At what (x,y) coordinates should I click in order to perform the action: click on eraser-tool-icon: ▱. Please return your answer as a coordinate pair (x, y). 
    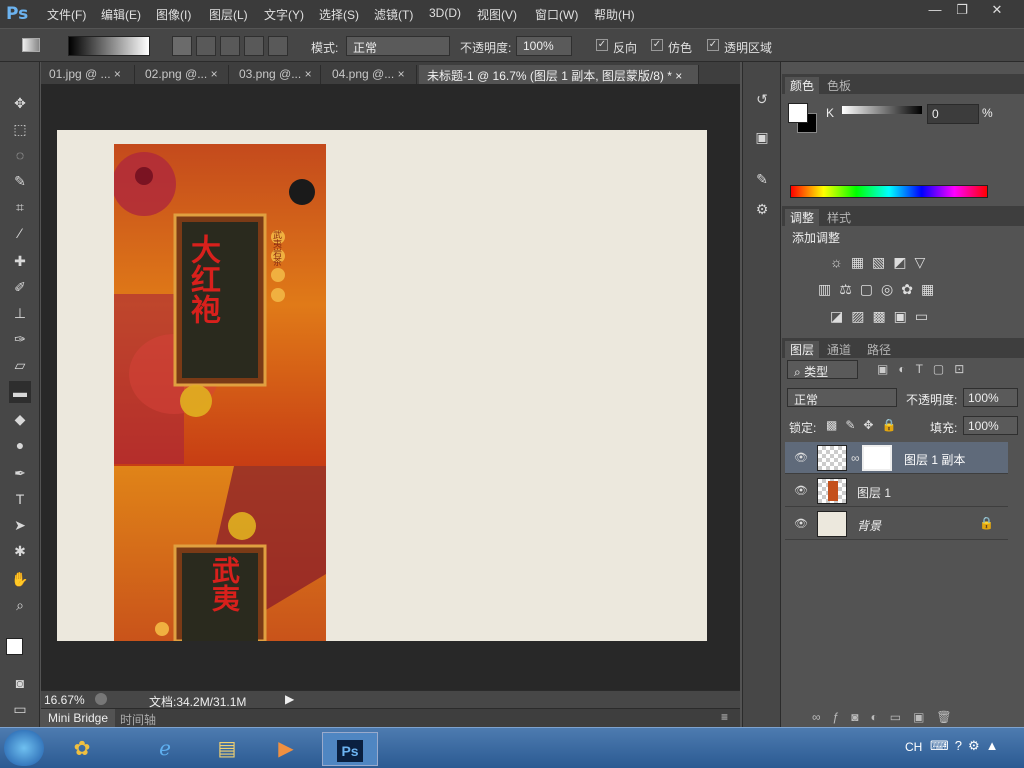
    Looking at the image, I should click on (20, 365).